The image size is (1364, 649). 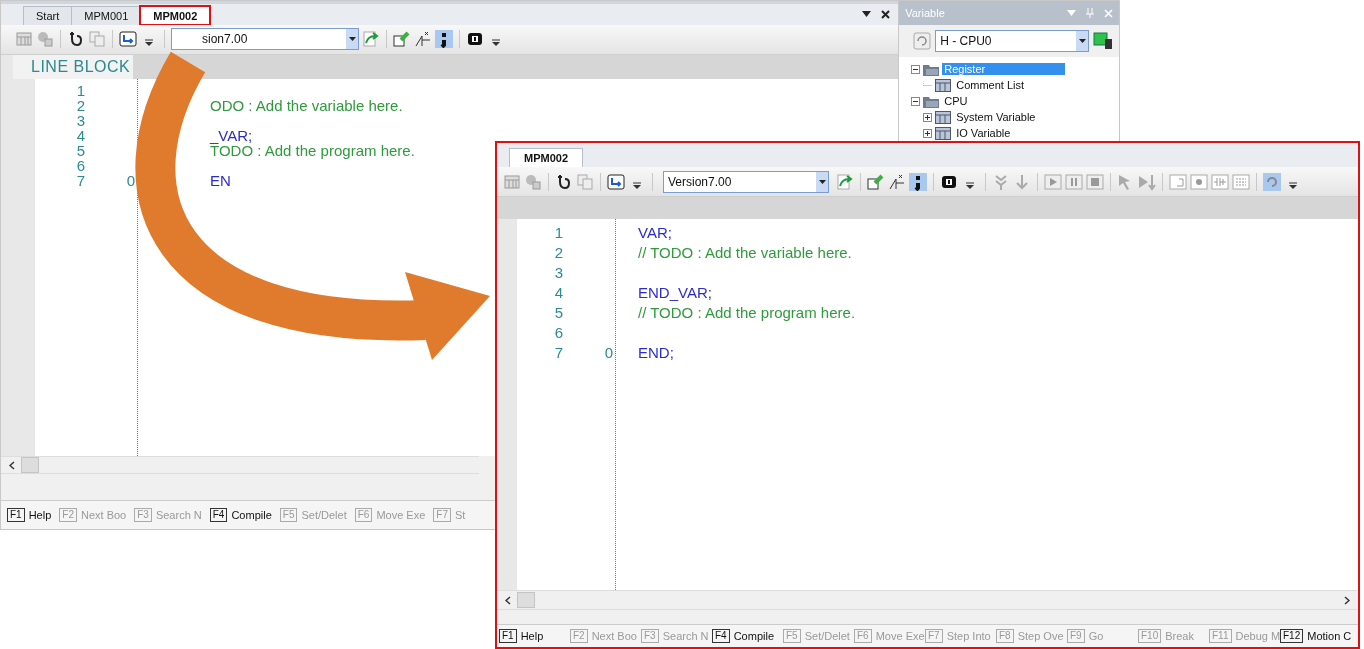 I want to click on refresh-icon, so click(x=922, y=41).